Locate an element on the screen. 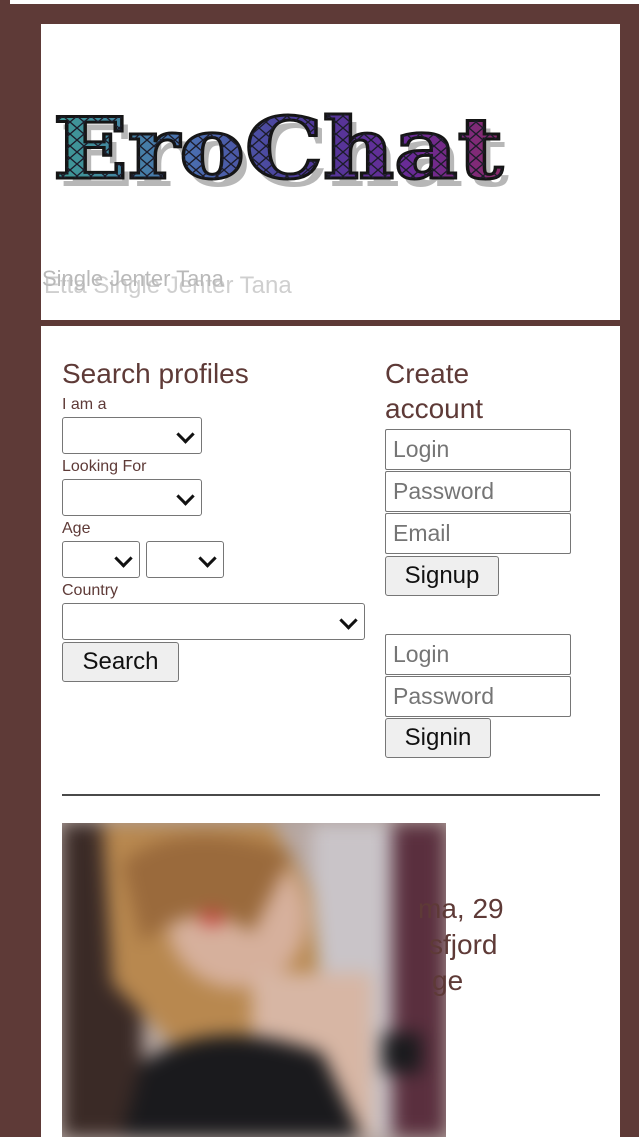 Image resolution: width=639 pixels, height=1137 pixels. signup-login-input is located at coordinates (478, 449).